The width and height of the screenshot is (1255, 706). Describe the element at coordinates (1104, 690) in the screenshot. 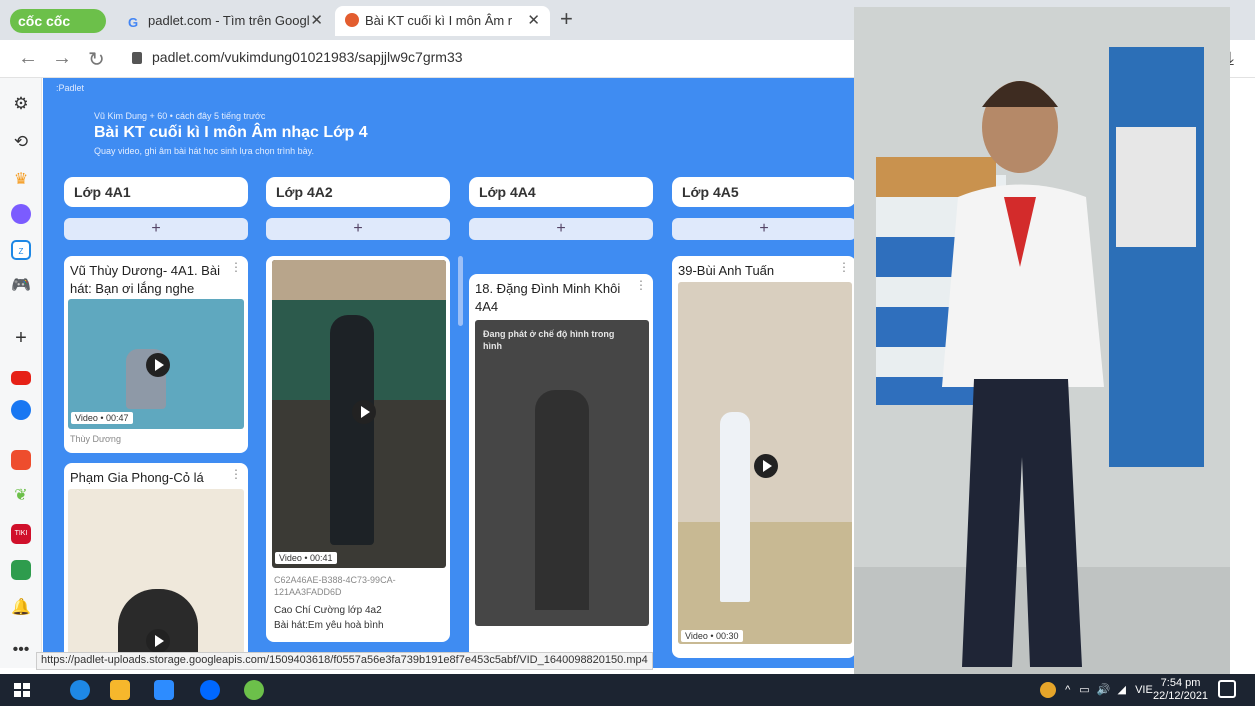

I see `volume-icon: 🔊` at that location.